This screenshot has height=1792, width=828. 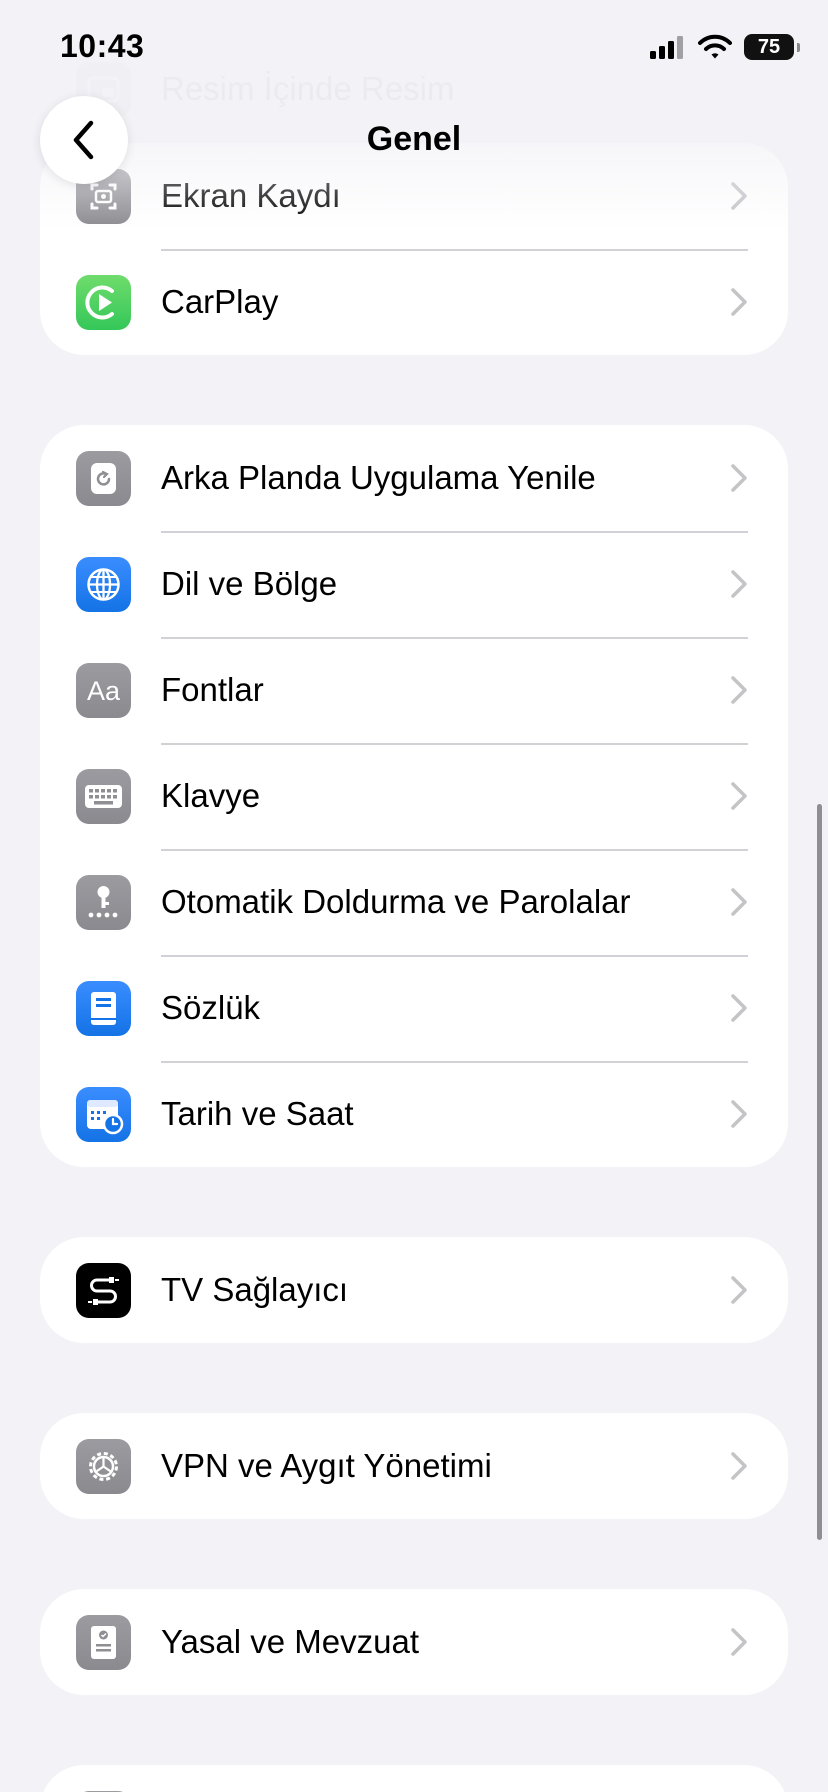 I want to click on settings-group-3: TV Sağlayıcı, so click(x=414, y=1290).